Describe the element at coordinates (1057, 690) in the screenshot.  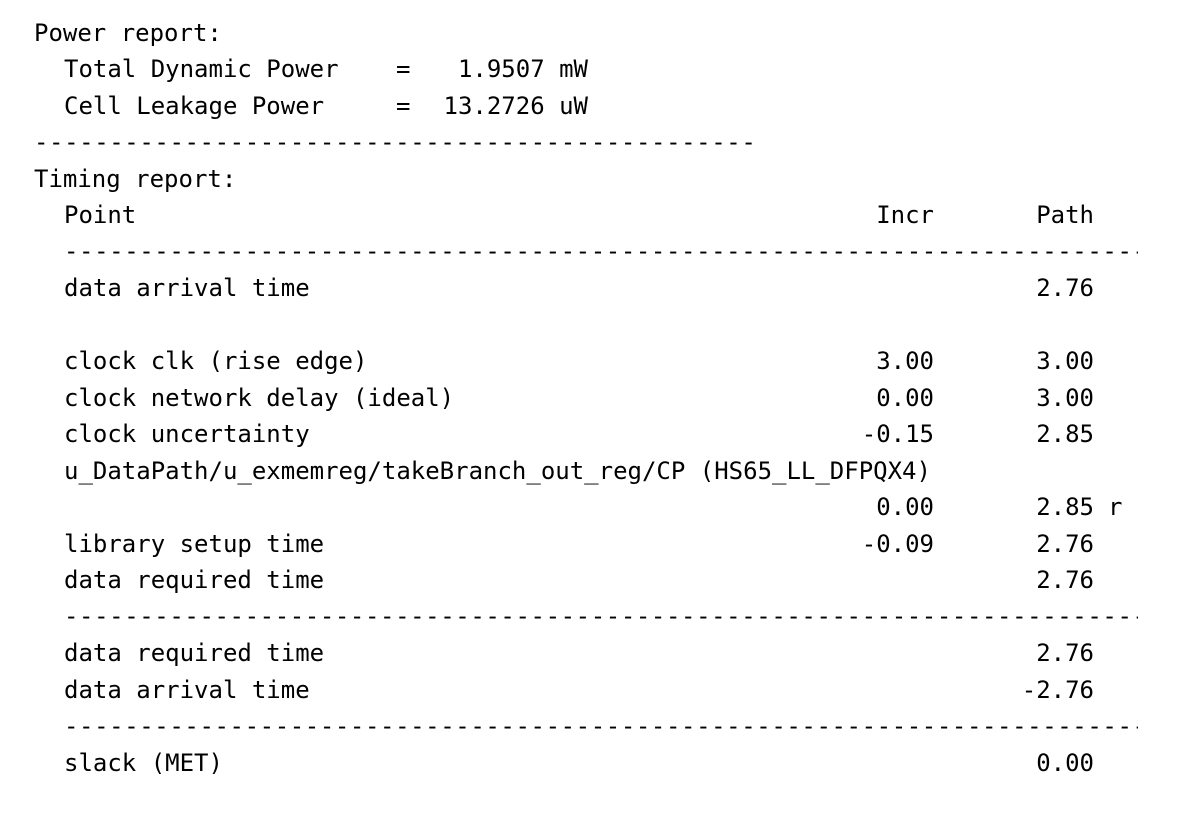
I see `row-path: -2.76` at that location.